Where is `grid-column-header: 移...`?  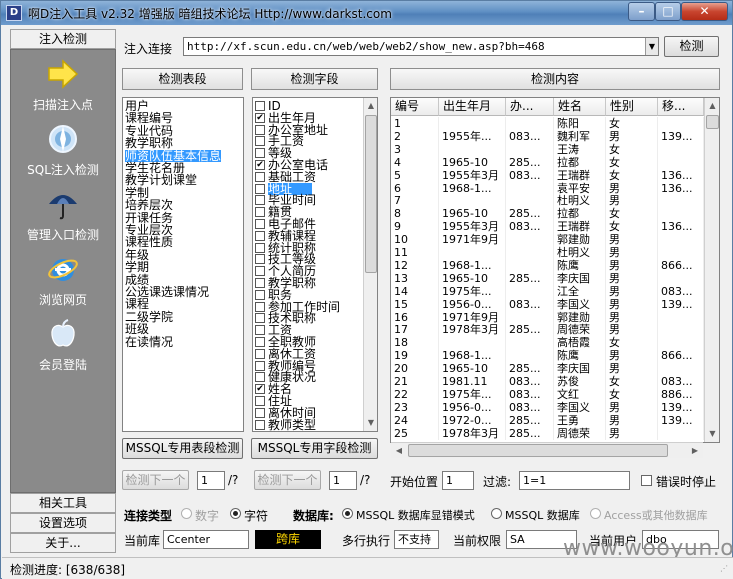
grid-column-header: 移... is located at coordinates (681, 107).